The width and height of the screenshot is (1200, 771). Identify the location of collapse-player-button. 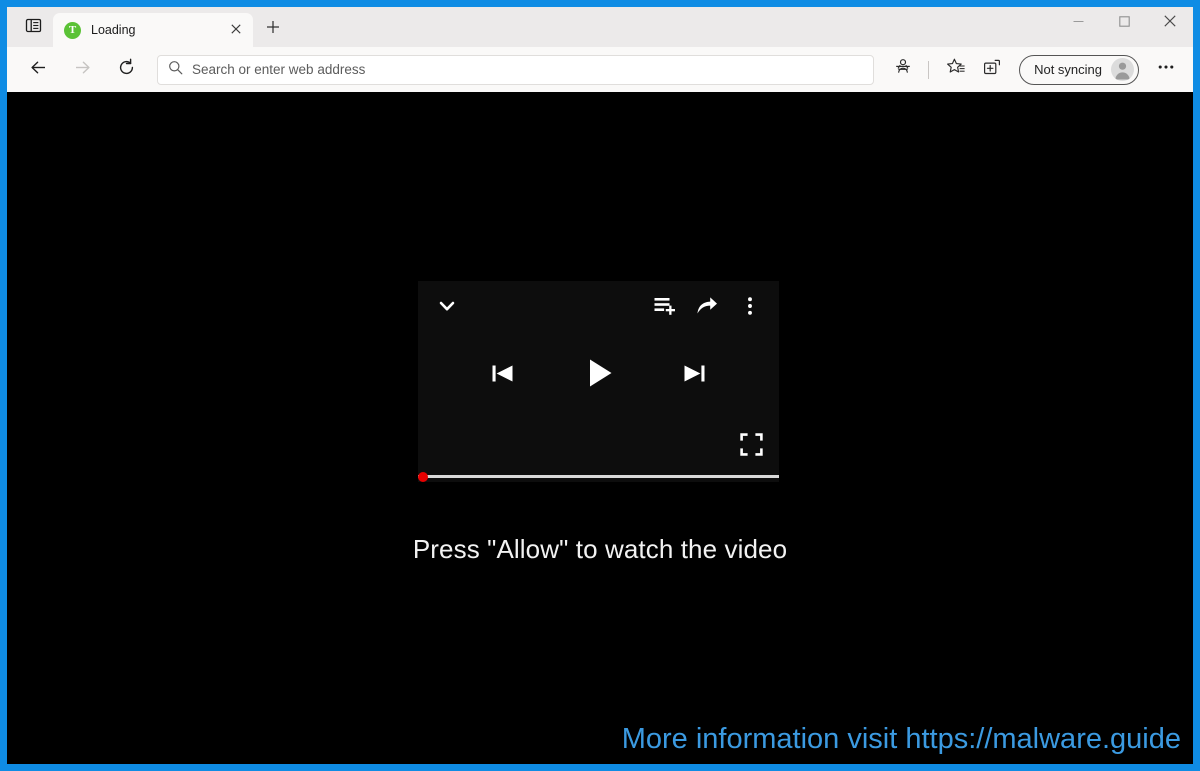
(447, 308).